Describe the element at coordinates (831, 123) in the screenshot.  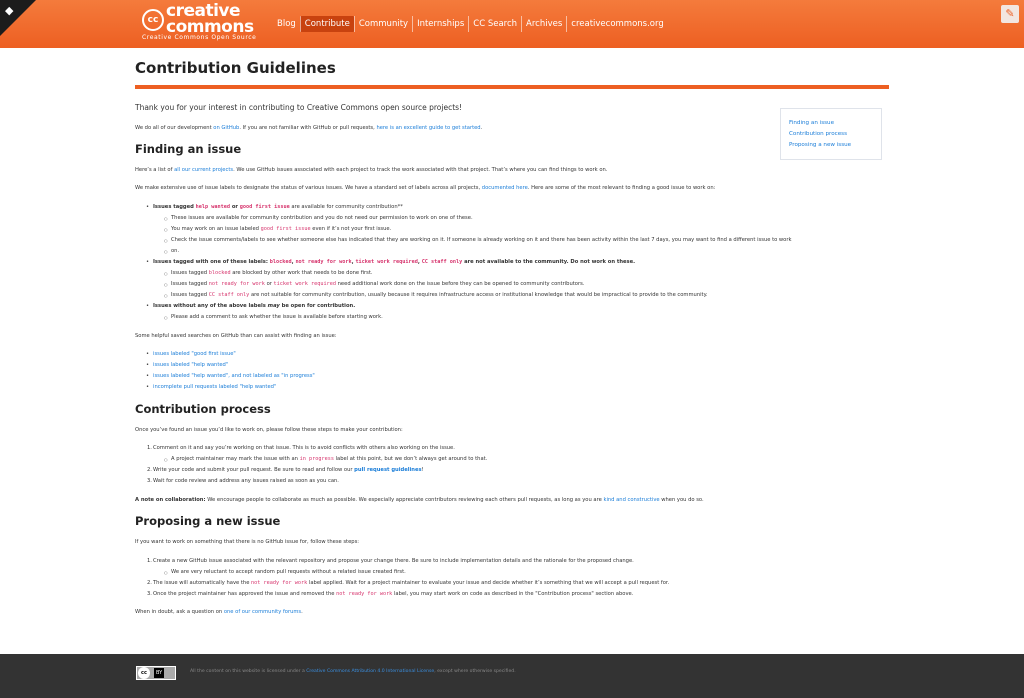
I see `toc-finding-an-issue: Finding an issue` at that location.